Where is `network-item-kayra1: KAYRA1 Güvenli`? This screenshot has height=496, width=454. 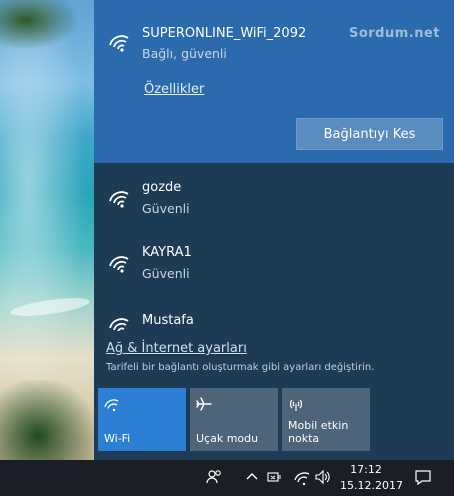 network-item-kayra1: KAYRA1 Güvenli is located at coordinates (274, 265).